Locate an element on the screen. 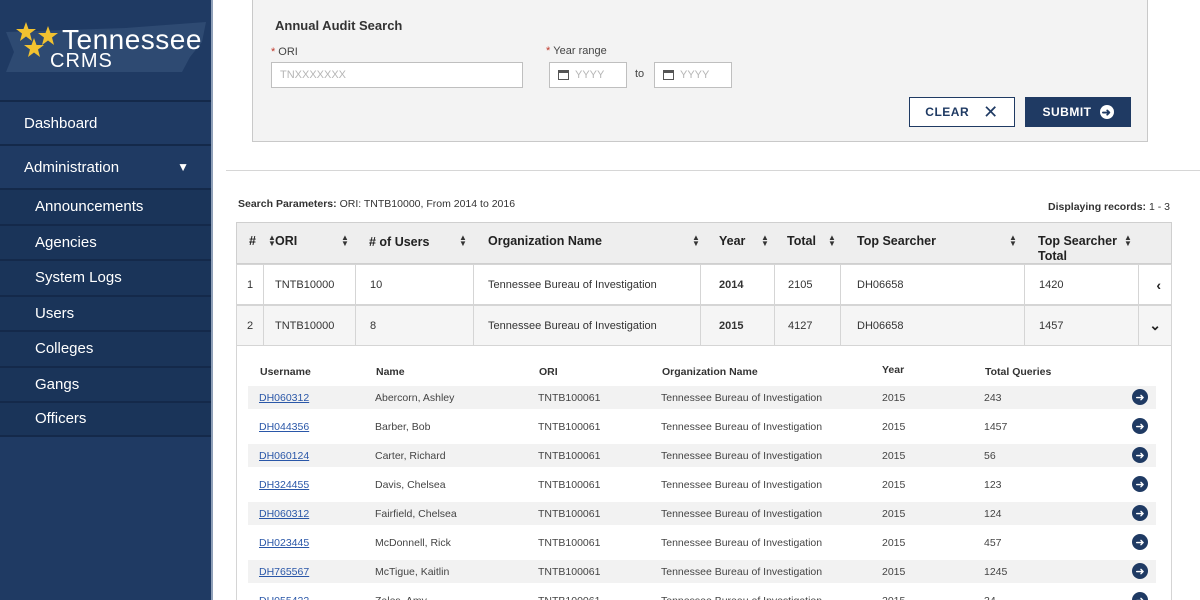 This screenshot has height=600, width=1200. username-link: DH324455 is located at coordinates (284, 485).